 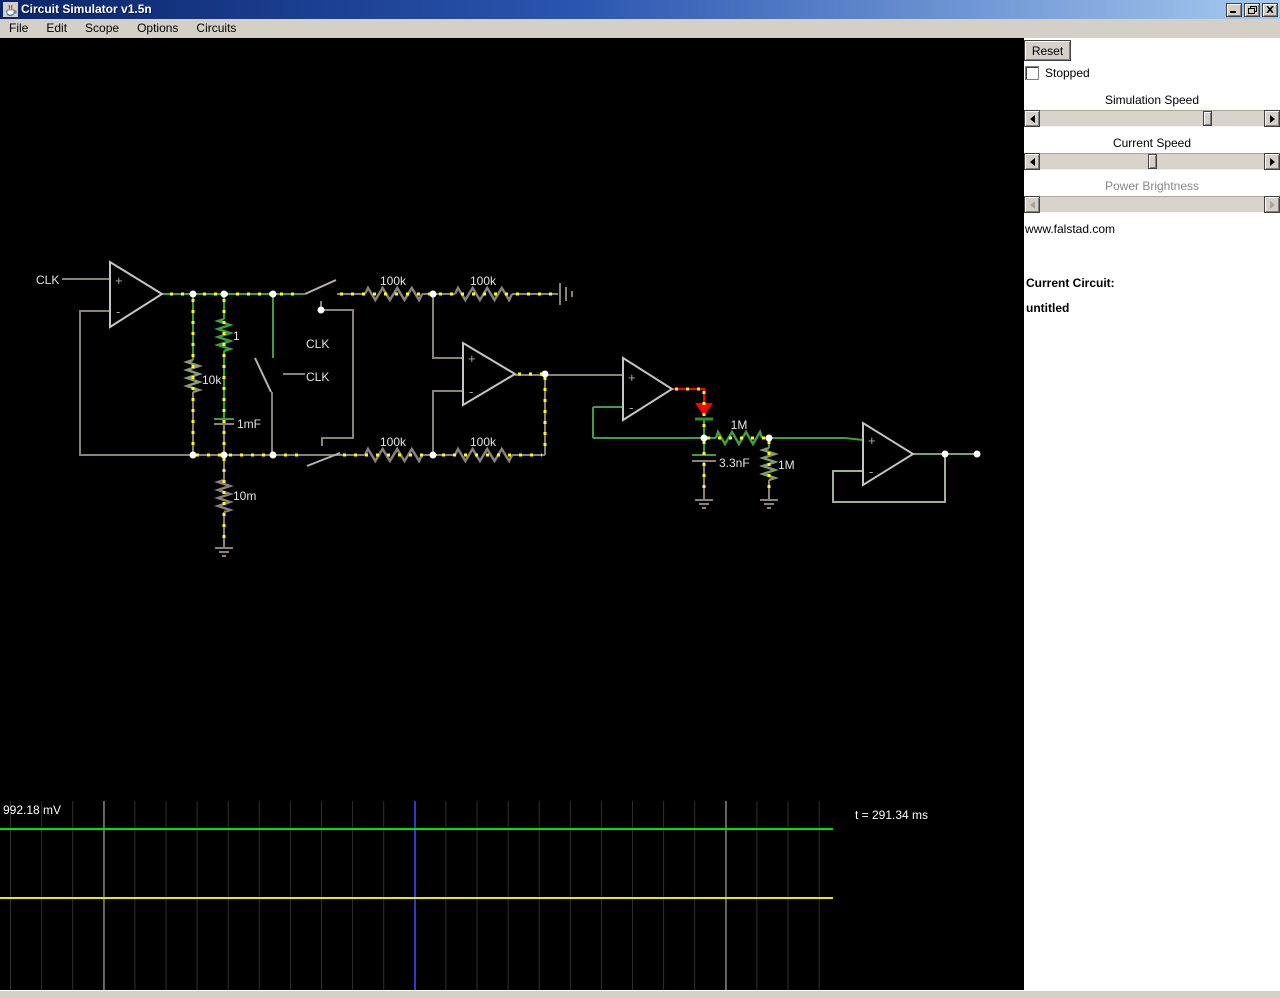 I want to click on menu-file: File, so click(x=18, y=28).